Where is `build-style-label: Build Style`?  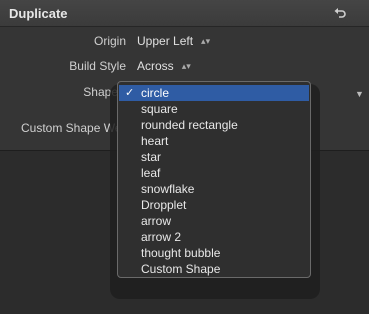 build-style-label: Build Style is located at coordinates (97, 66).